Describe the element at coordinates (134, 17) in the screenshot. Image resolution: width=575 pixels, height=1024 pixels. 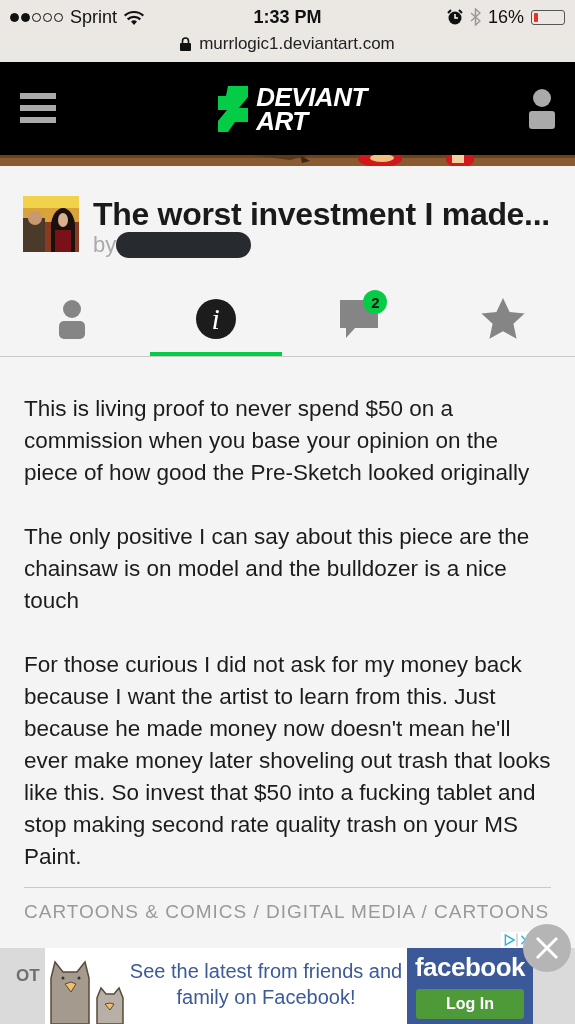
I see `wifi-icon` at that location.